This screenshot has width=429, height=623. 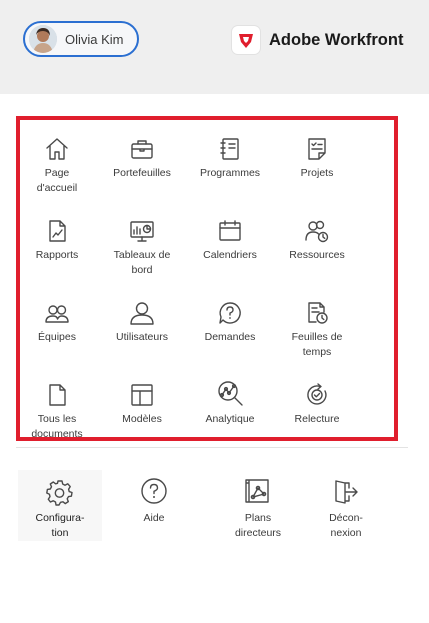 What do you see at coordinates (230, 227) in the screenshot?
I see `calendar-icon` at bounding box center [230, 227].